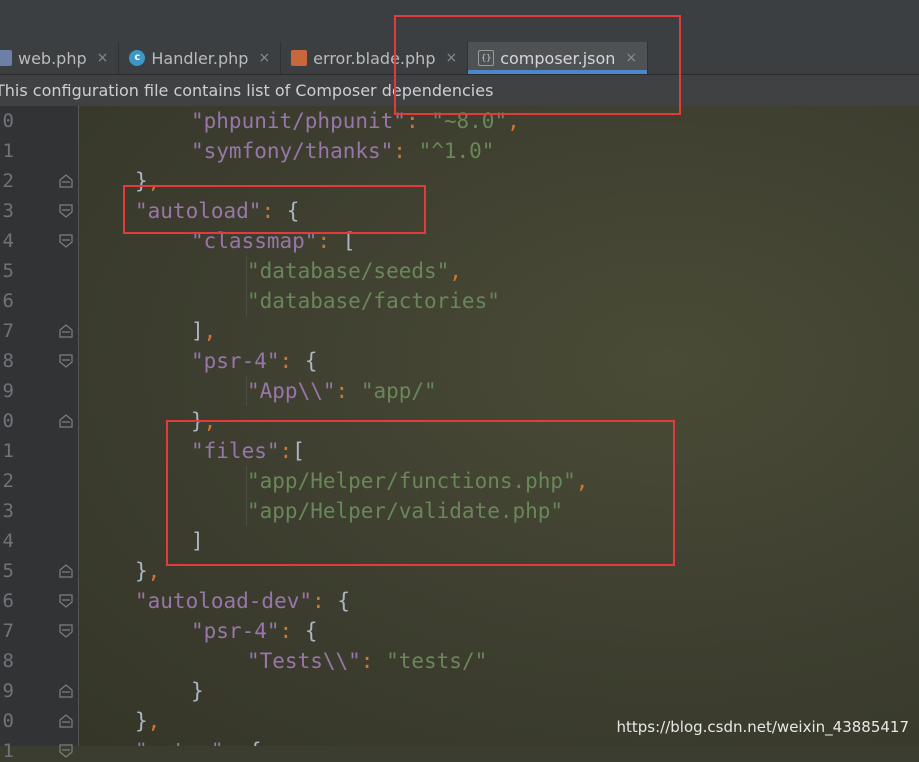  What do you see at coordinates (137, 58) in the screenshot?
I see `class-icon: c` at bounding box center [137, 58].